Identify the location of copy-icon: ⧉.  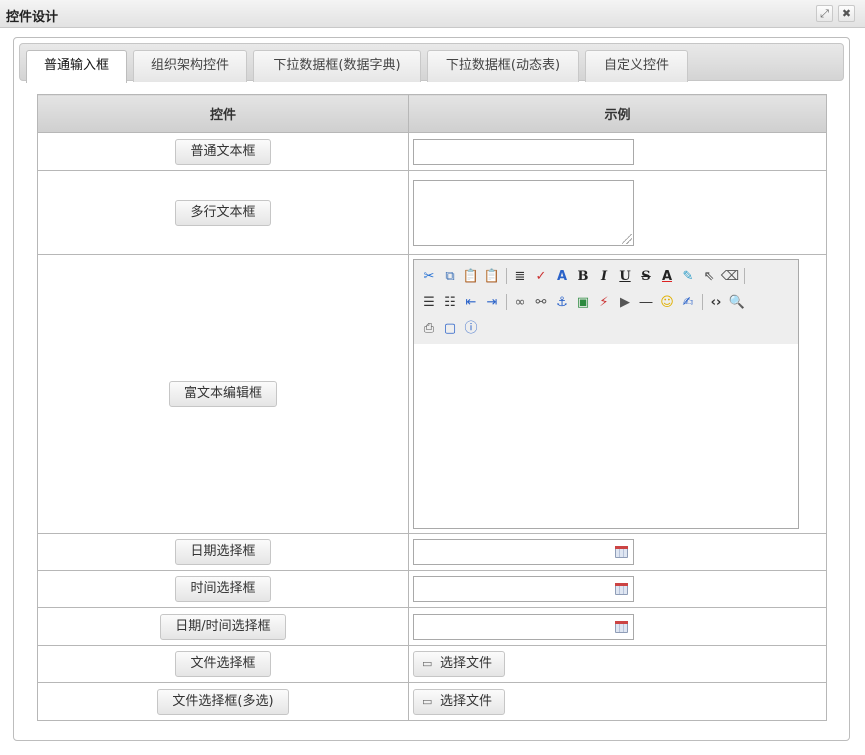
(450, 276).